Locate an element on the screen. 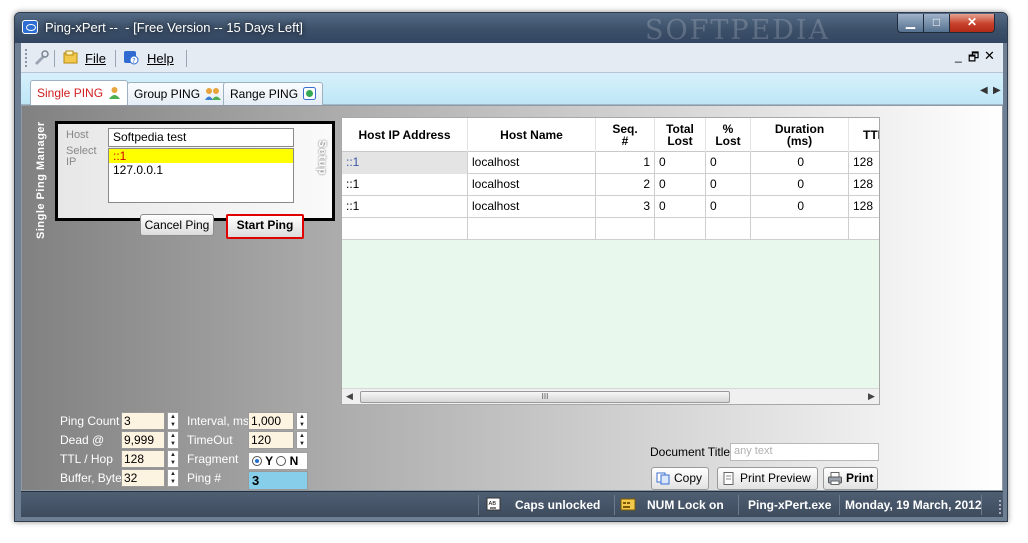 The width and height of the screenshot is (1028, 543). column-header-host-name: Host Name is located at coordinates (532, 135).